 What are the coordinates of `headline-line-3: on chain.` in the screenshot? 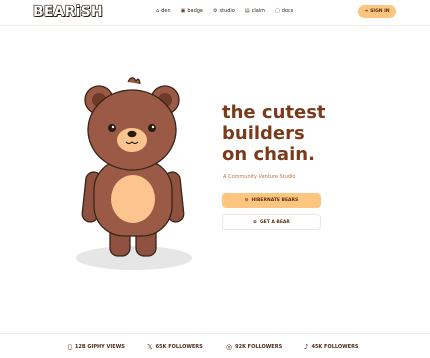 It's located at (268, 154).